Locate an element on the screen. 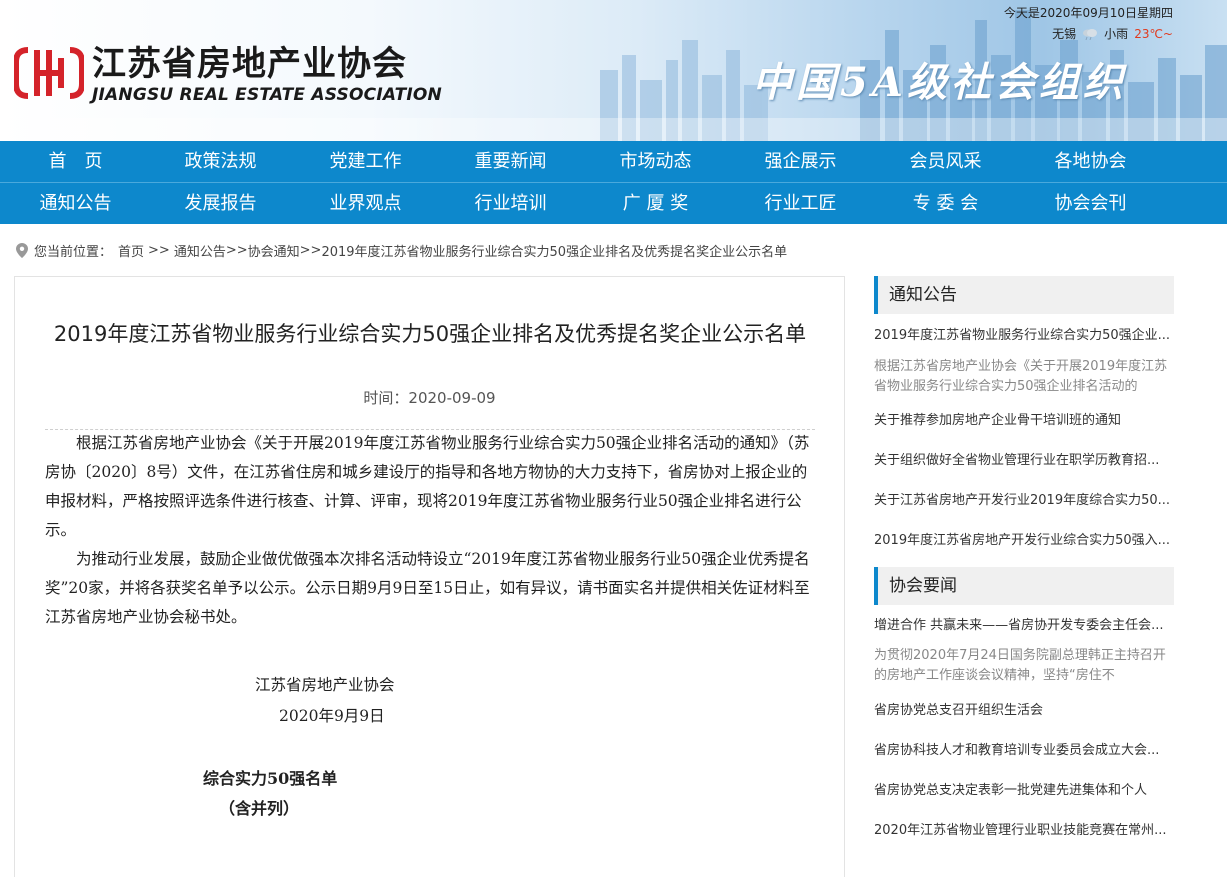 This screenshot has height=877, width=1227. nav-industry-views: 业界观点 is located at coordinates (365, 203).